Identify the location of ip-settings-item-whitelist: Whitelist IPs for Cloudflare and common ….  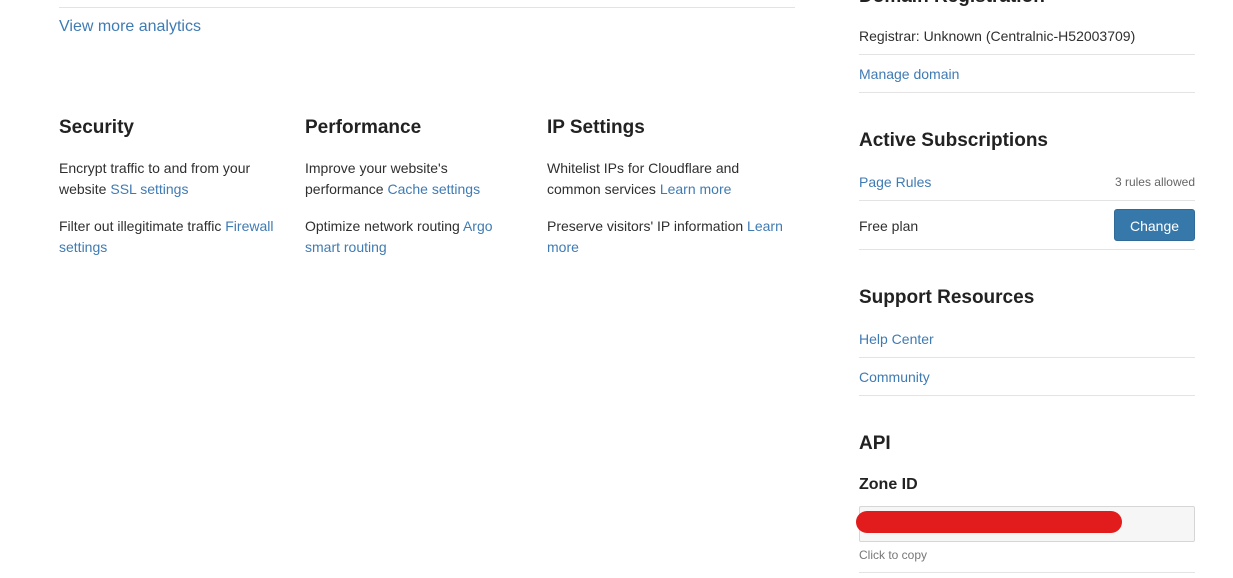
(671, 179).